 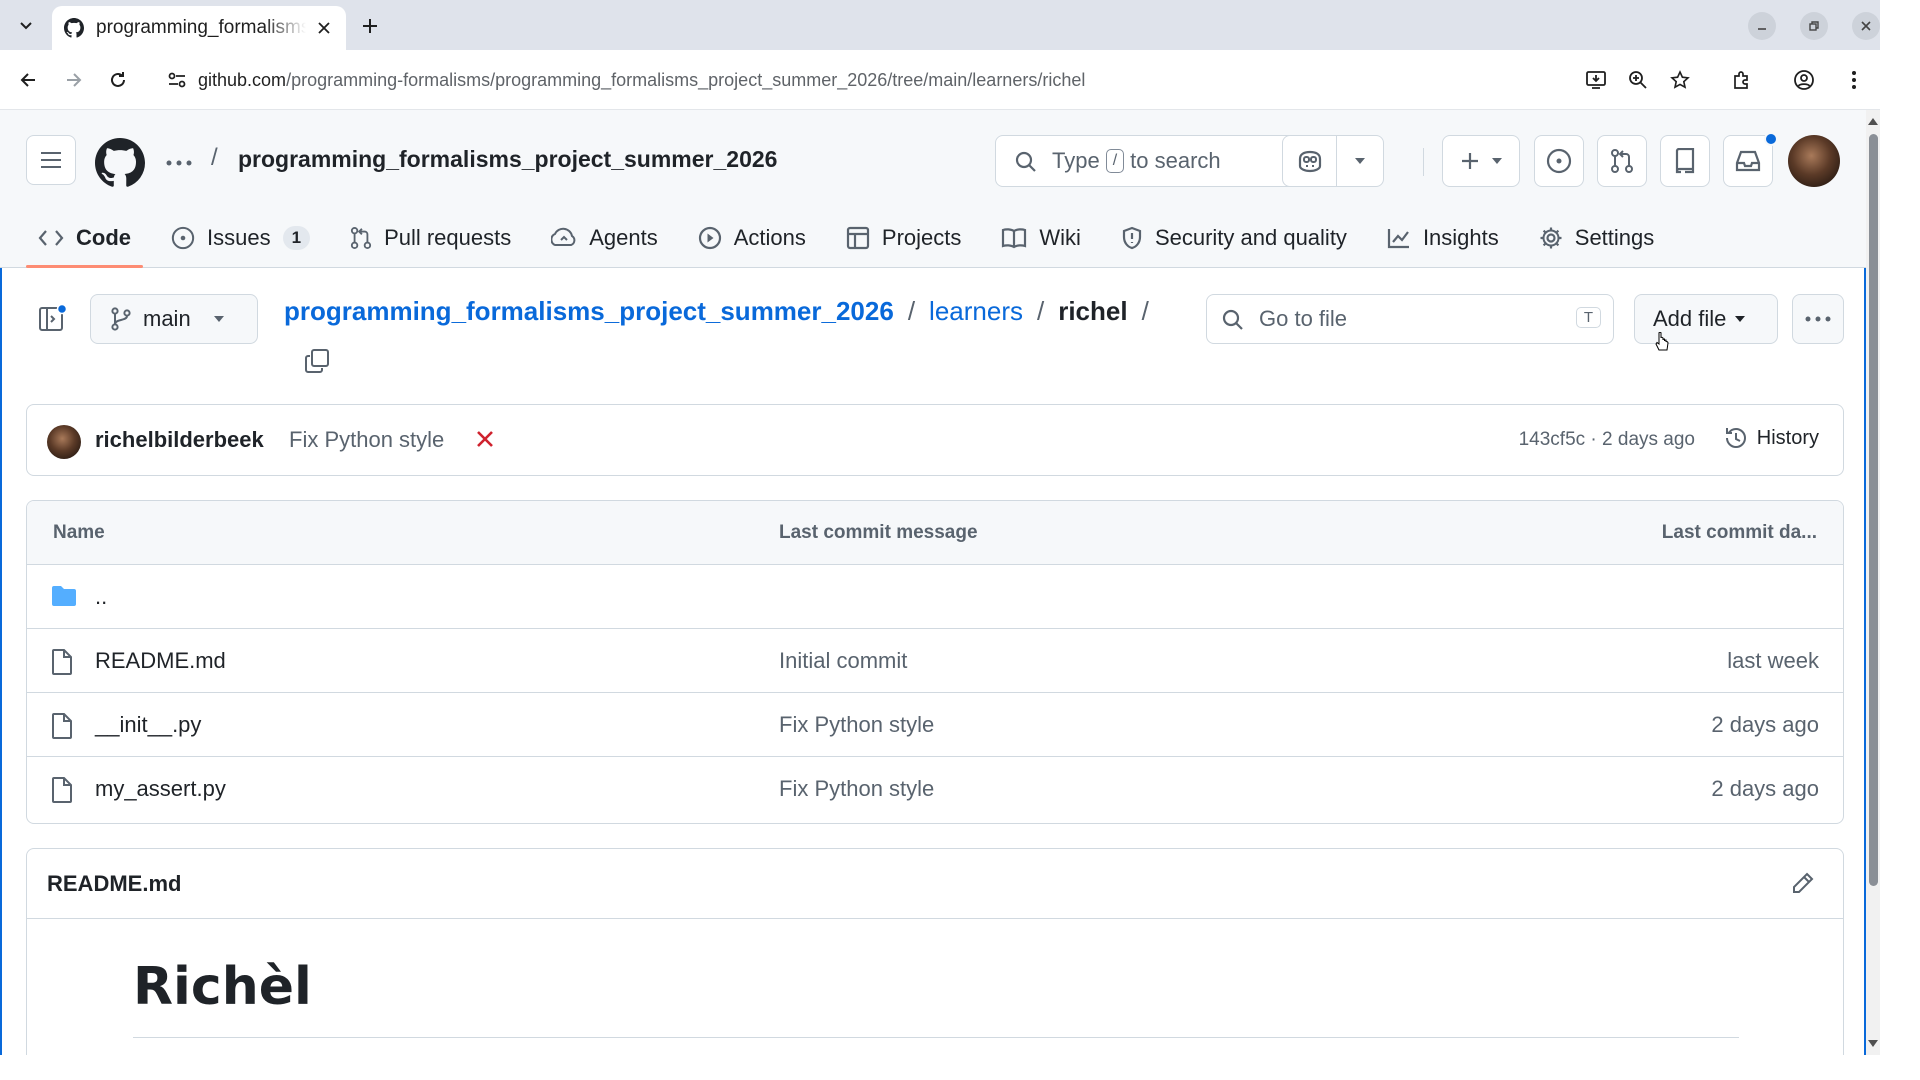 I want to click on tab-agents: Agents, so click(x=604, y=238).